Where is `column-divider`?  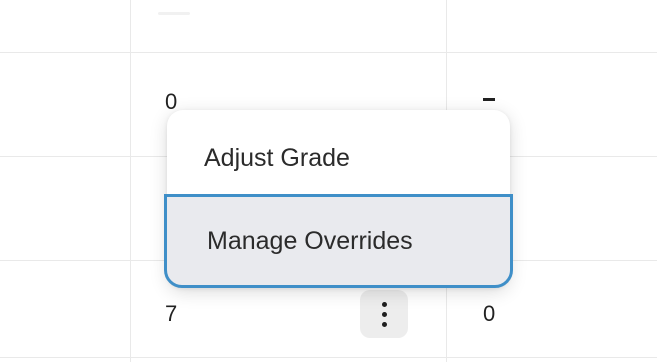 column-divider is located at coordinates (130, 181).